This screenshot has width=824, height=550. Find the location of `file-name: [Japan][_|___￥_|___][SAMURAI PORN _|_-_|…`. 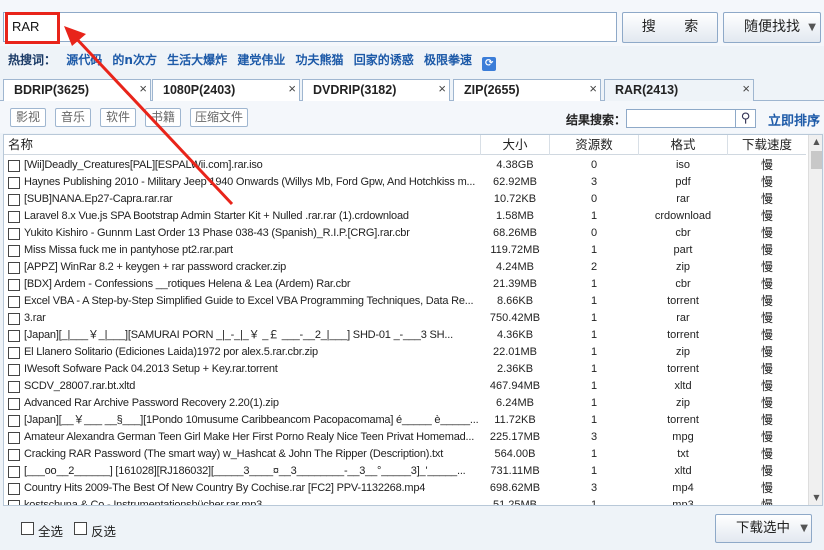

file-name: [Japan][_|___￥_|___][SAMURAI PORN _|_-_|… is located at coordinates (252, 335).